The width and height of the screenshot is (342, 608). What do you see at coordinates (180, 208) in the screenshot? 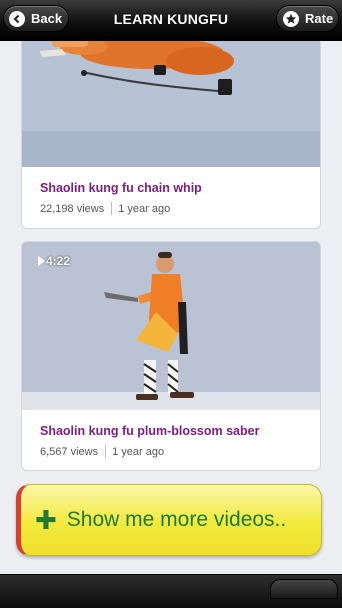
I see `video-meta: 22,198 views 1 year ago` at bounding box center [180, 208].